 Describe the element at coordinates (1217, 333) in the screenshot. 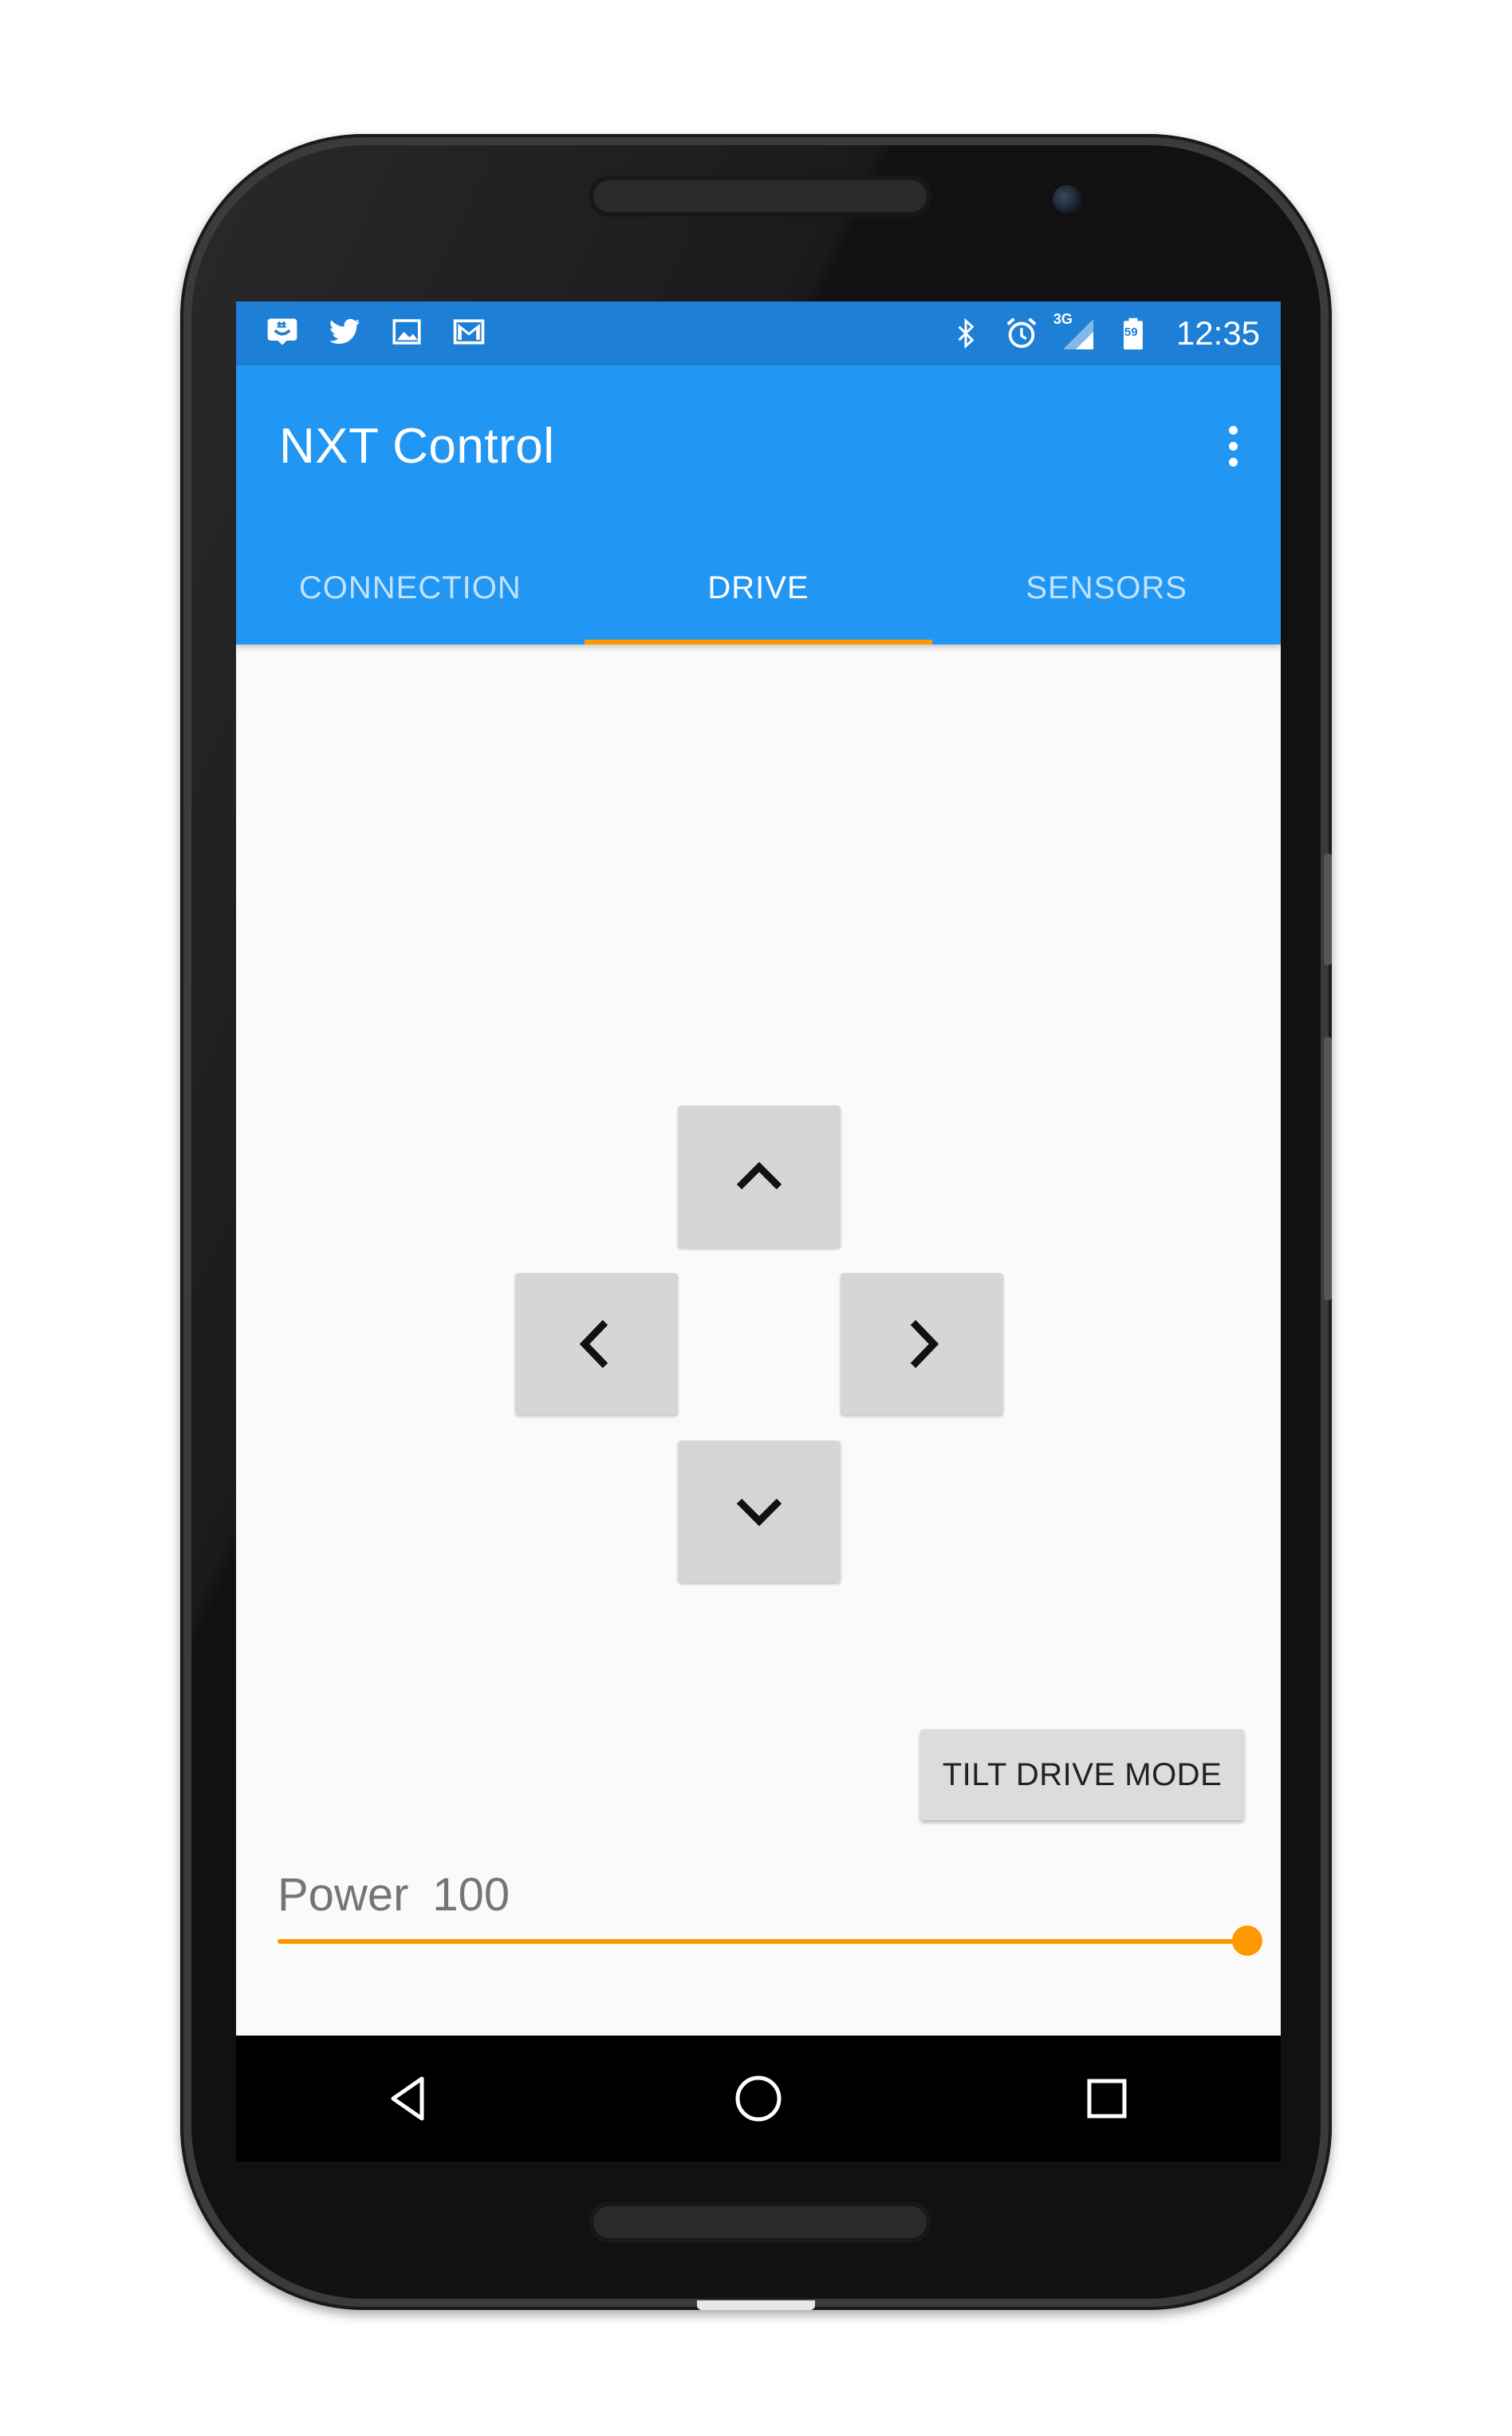

I see `status-time: 12:35` at that location.